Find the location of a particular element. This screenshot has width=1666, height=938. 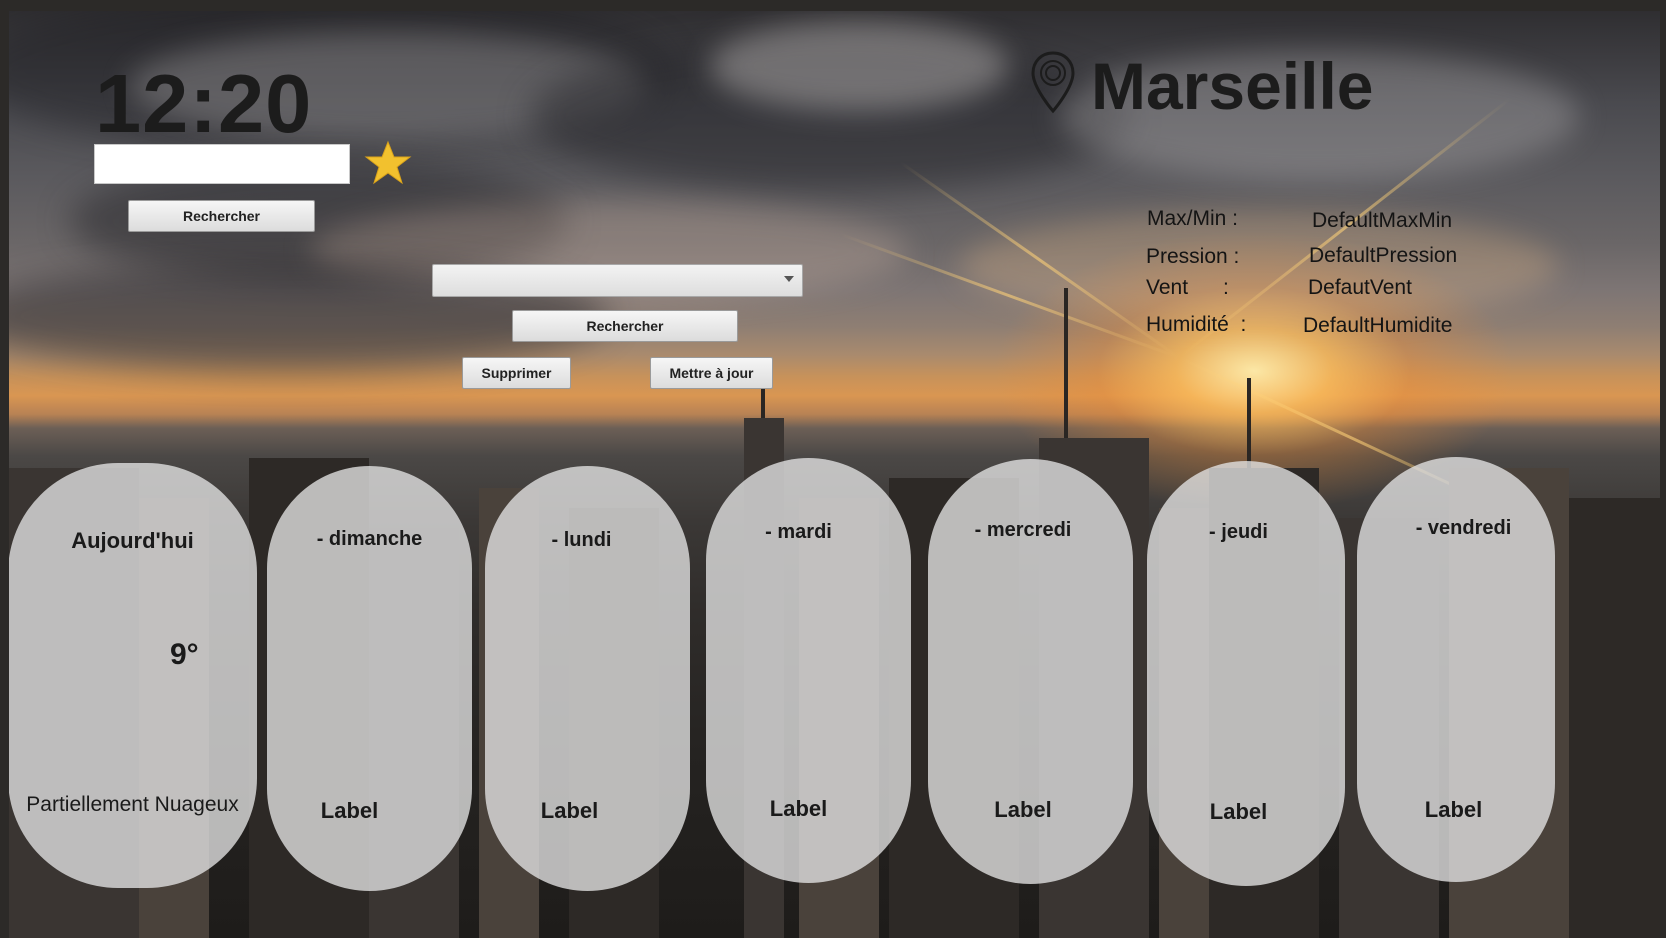

location-pin-icon is located at coordinates (1053, 83).